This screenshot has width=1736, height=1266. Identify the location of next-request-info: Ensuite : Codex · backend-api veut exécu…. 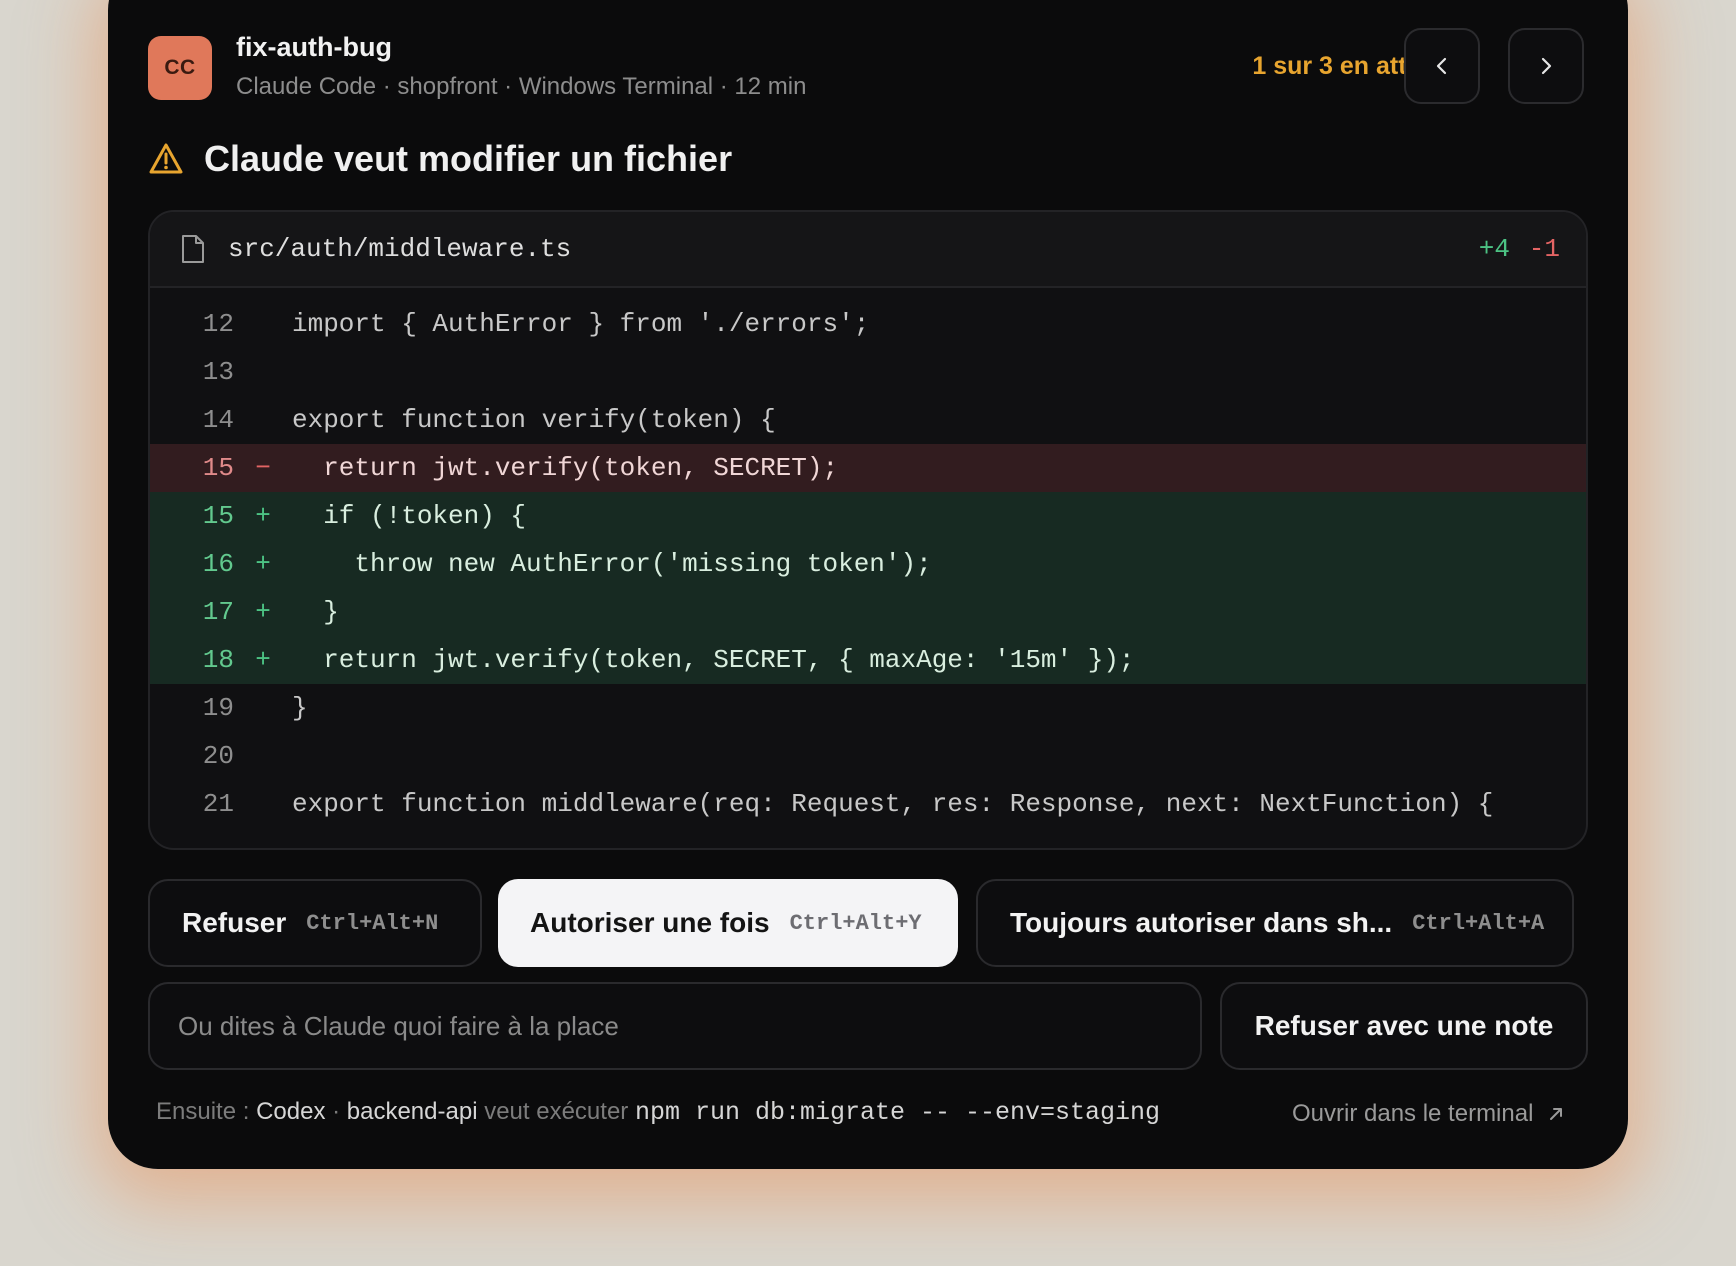
(658, 1112).